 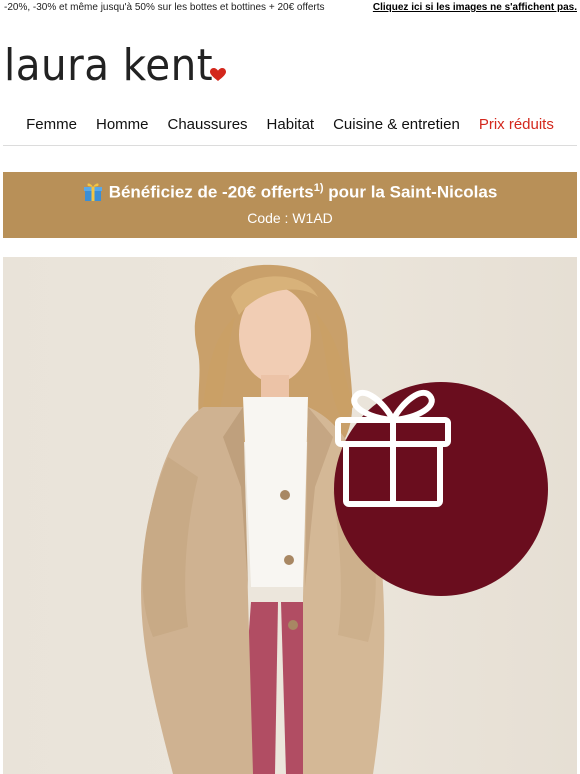 What do you see at coordinates (516, 124) in the screenshot?
I see `nav-item-prix-reduits: Prix réduits` at bounding box center [516, 124].